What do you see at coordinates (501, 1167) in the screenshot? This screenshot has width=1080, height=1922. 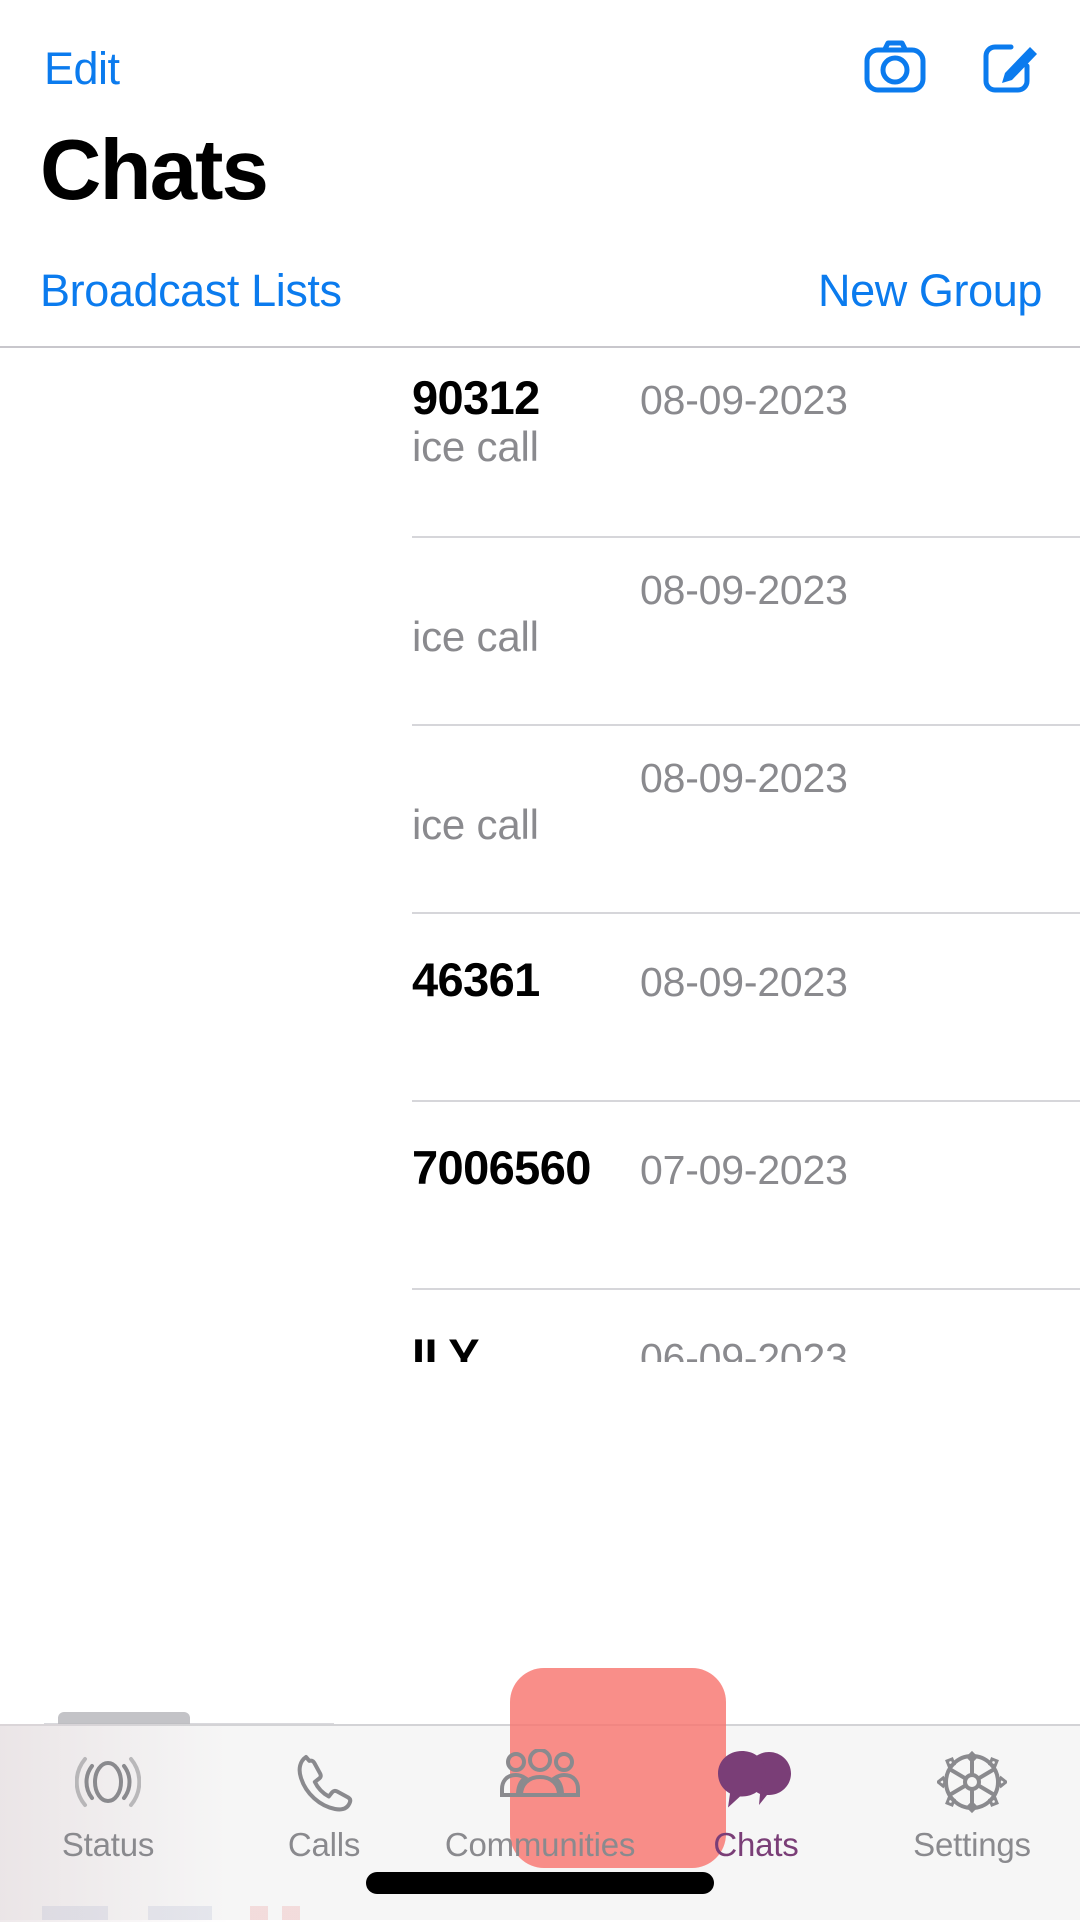 I see `chat-title: 7006560` at bounding box center [501, 1167].